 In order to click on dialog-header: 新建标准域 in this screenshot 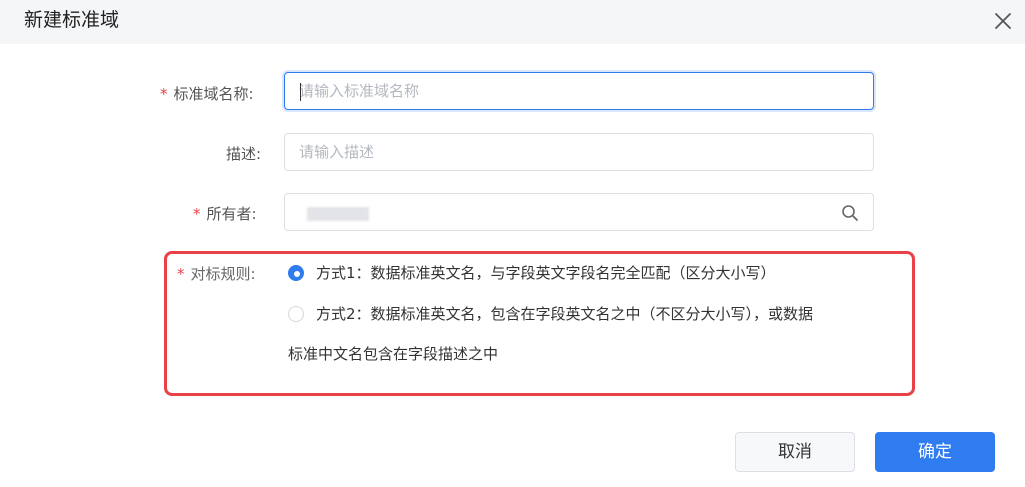, I will do `click(512, 22)`.